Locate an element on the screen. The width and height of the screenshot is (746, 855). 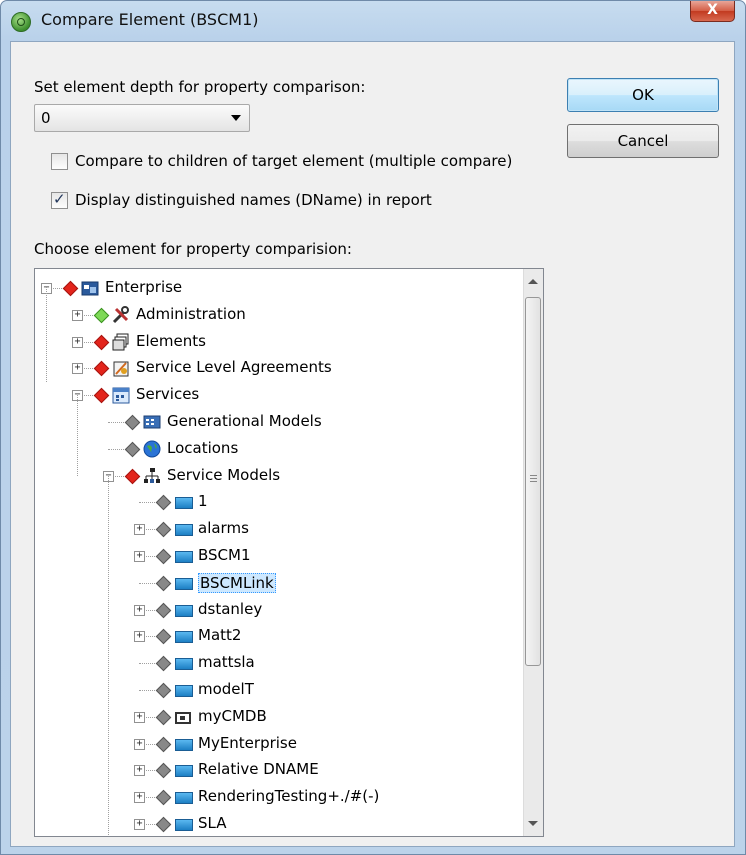
tree-node-label: MyEnterprise is located at coordinates (247, 743).